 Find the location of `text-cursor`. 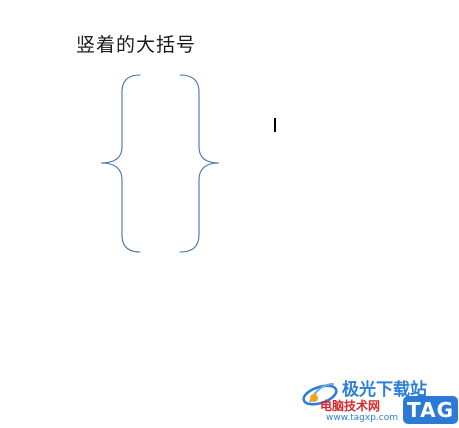

text-cursor is located at coordinates (275, 125).